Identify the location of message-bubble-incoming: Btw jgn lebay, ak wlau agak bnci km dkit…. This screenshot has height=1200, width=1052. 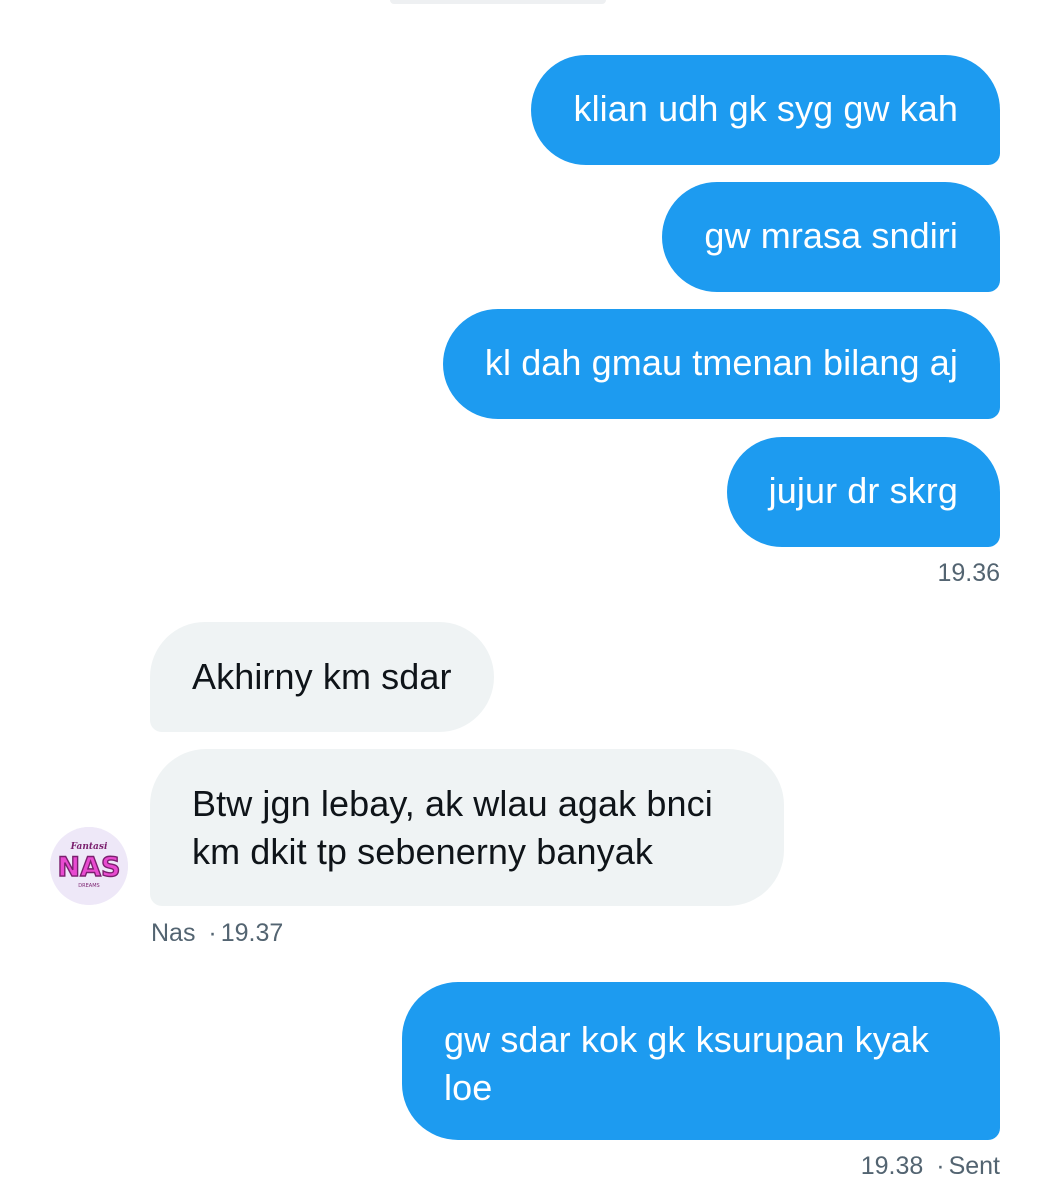
(467, 827).